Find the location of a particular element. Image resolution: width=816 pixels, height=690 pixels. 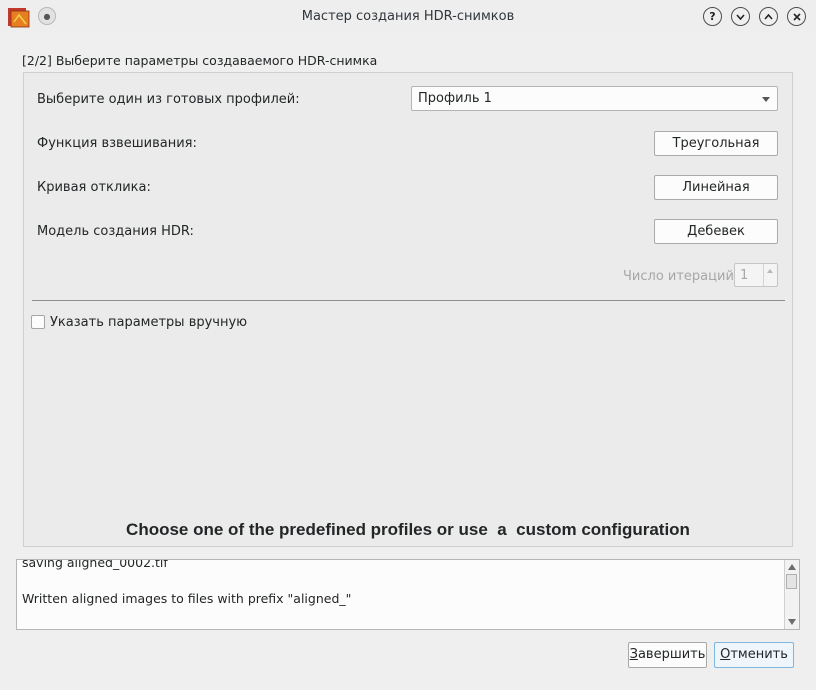

profile-selected-value: Профиль 1 is located at coordinates (455, 98).